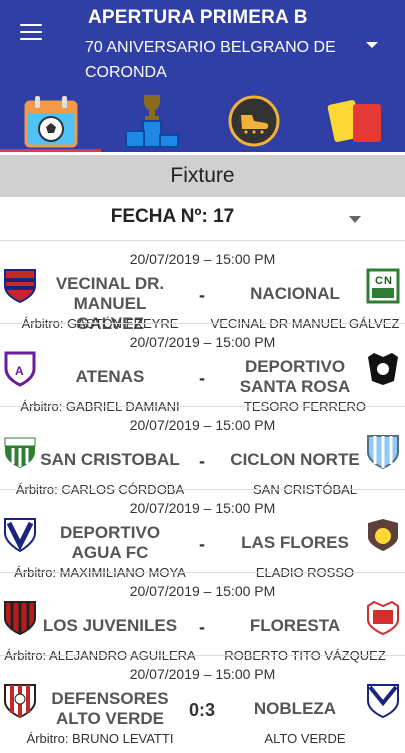 The height and width of the screenshot is (753, 405). I want to click on away-team: LAS FLORES, so click(295, 542).